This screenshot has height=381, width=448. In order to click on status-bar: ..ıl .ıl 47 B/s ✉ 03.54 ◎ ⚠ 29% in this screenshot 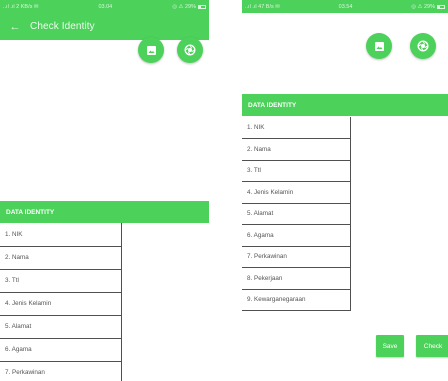, I will do `click(345, 6)`.